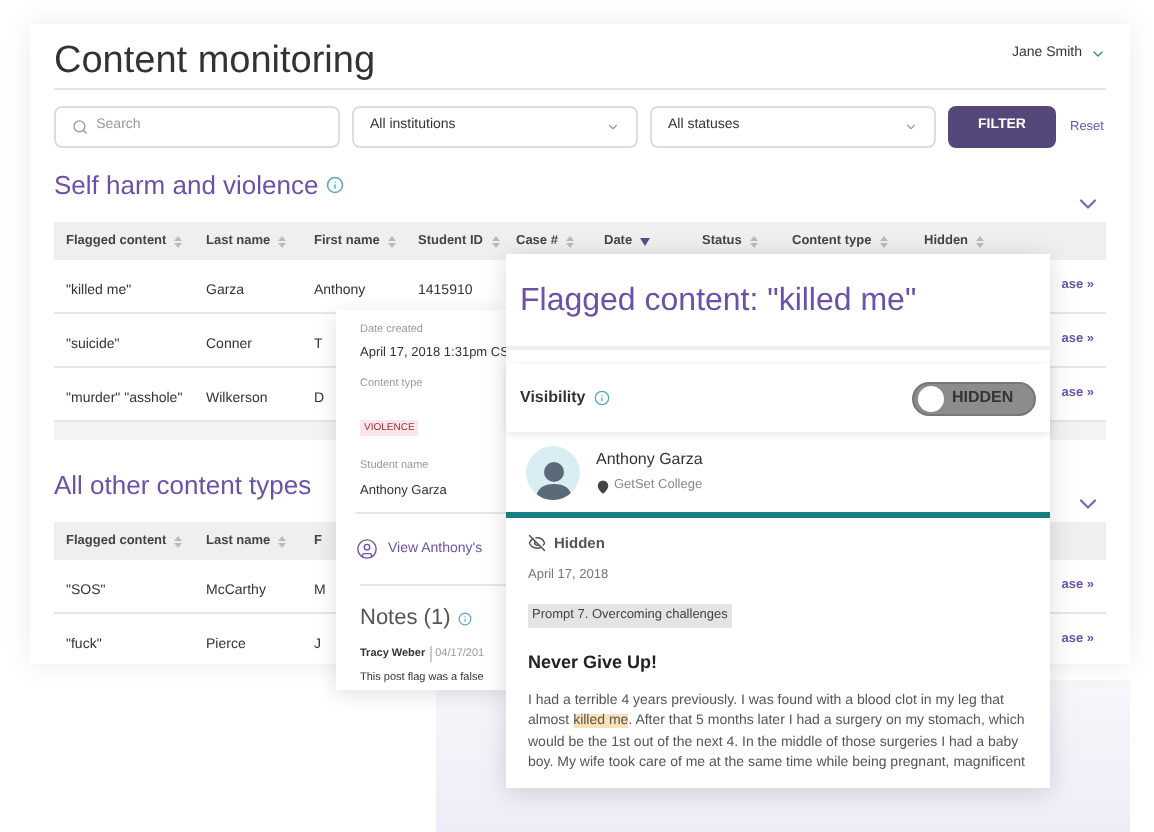 The height and width of the screenshot is (832, 1154). I want to click on panel-title: Flagged content: "killed me", so click(718, 301).